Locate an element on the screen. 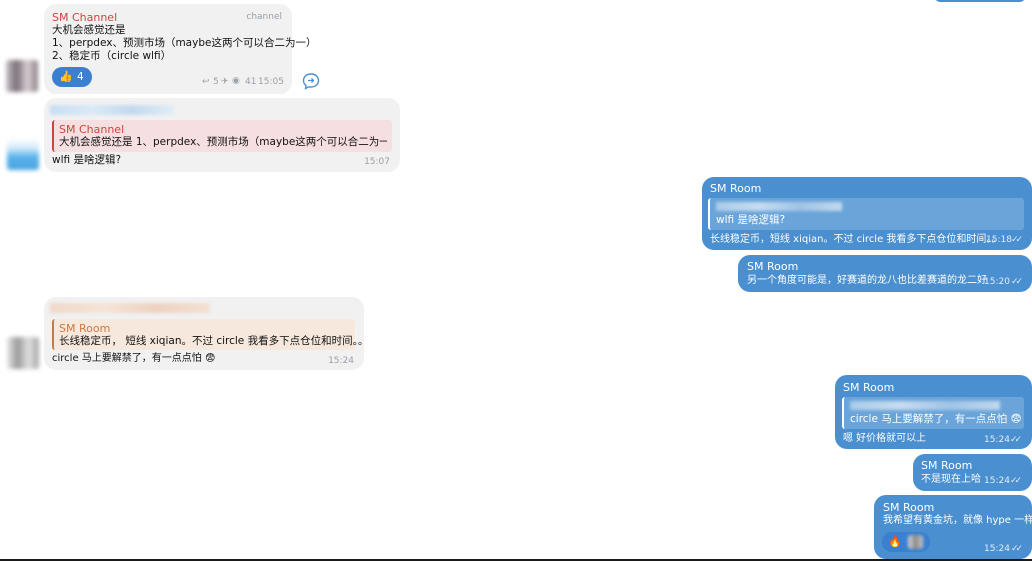 This screenshot has height=561, width=1032. reaction-chip: 👍 4 is located at coordinates (72, 77).